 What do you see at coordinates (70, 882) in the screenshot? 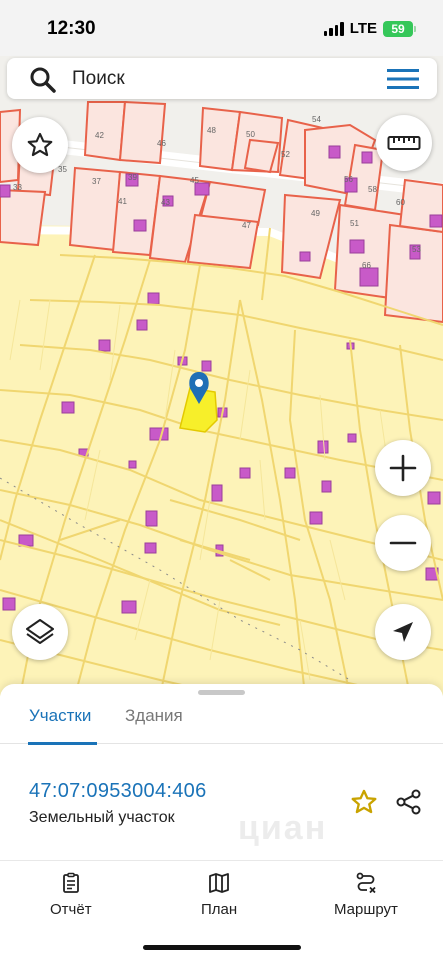
I see `report-icon` at bounding box center [70, 882].